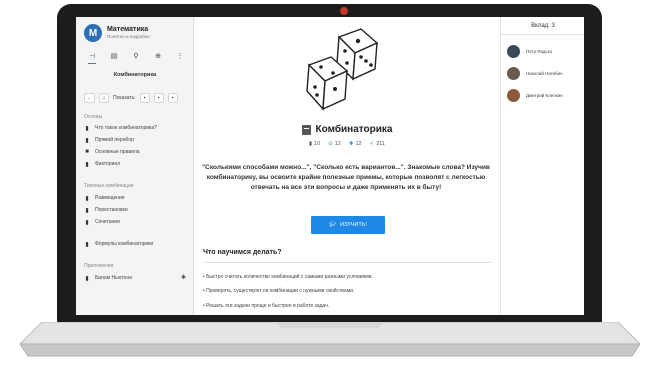 The height and width of the screenshot is (379, 659). What do you see at coordinates (105, 210) in the screenshot?
I see `sidebar-item-permutations: ▮ Перестановки` at bounding box center [105, 210].